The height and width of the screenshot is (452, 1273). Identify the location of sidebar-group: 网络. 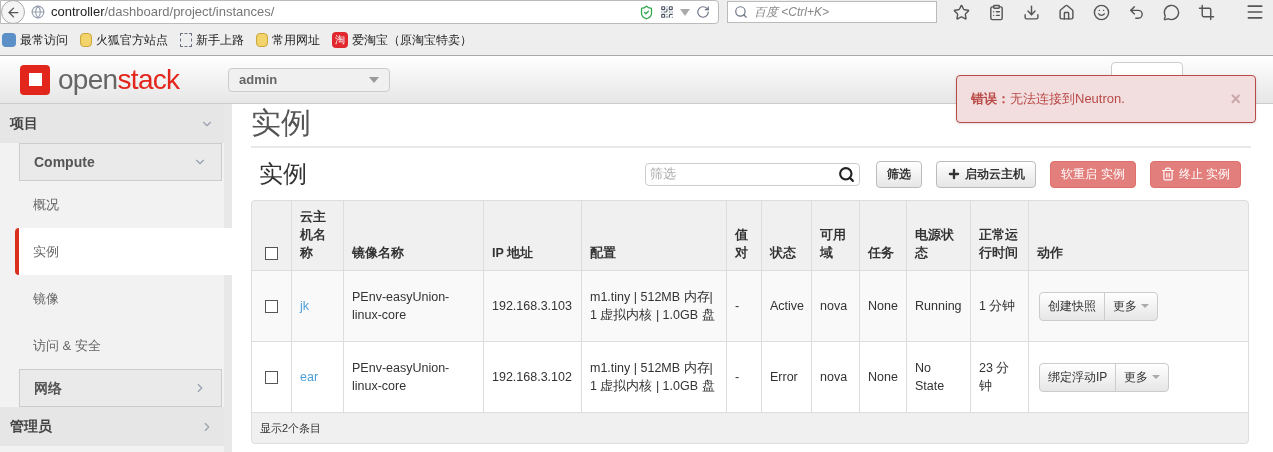
(120, 388).